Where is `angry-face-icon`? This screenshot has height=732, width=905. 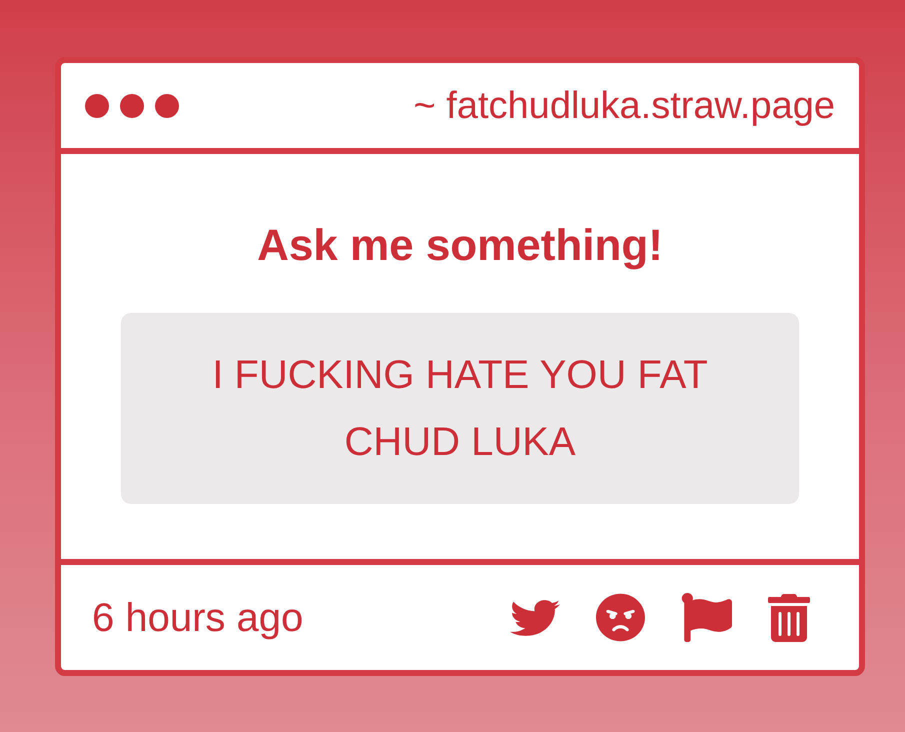
angry-face-icon is located at coordinates (620, 617).